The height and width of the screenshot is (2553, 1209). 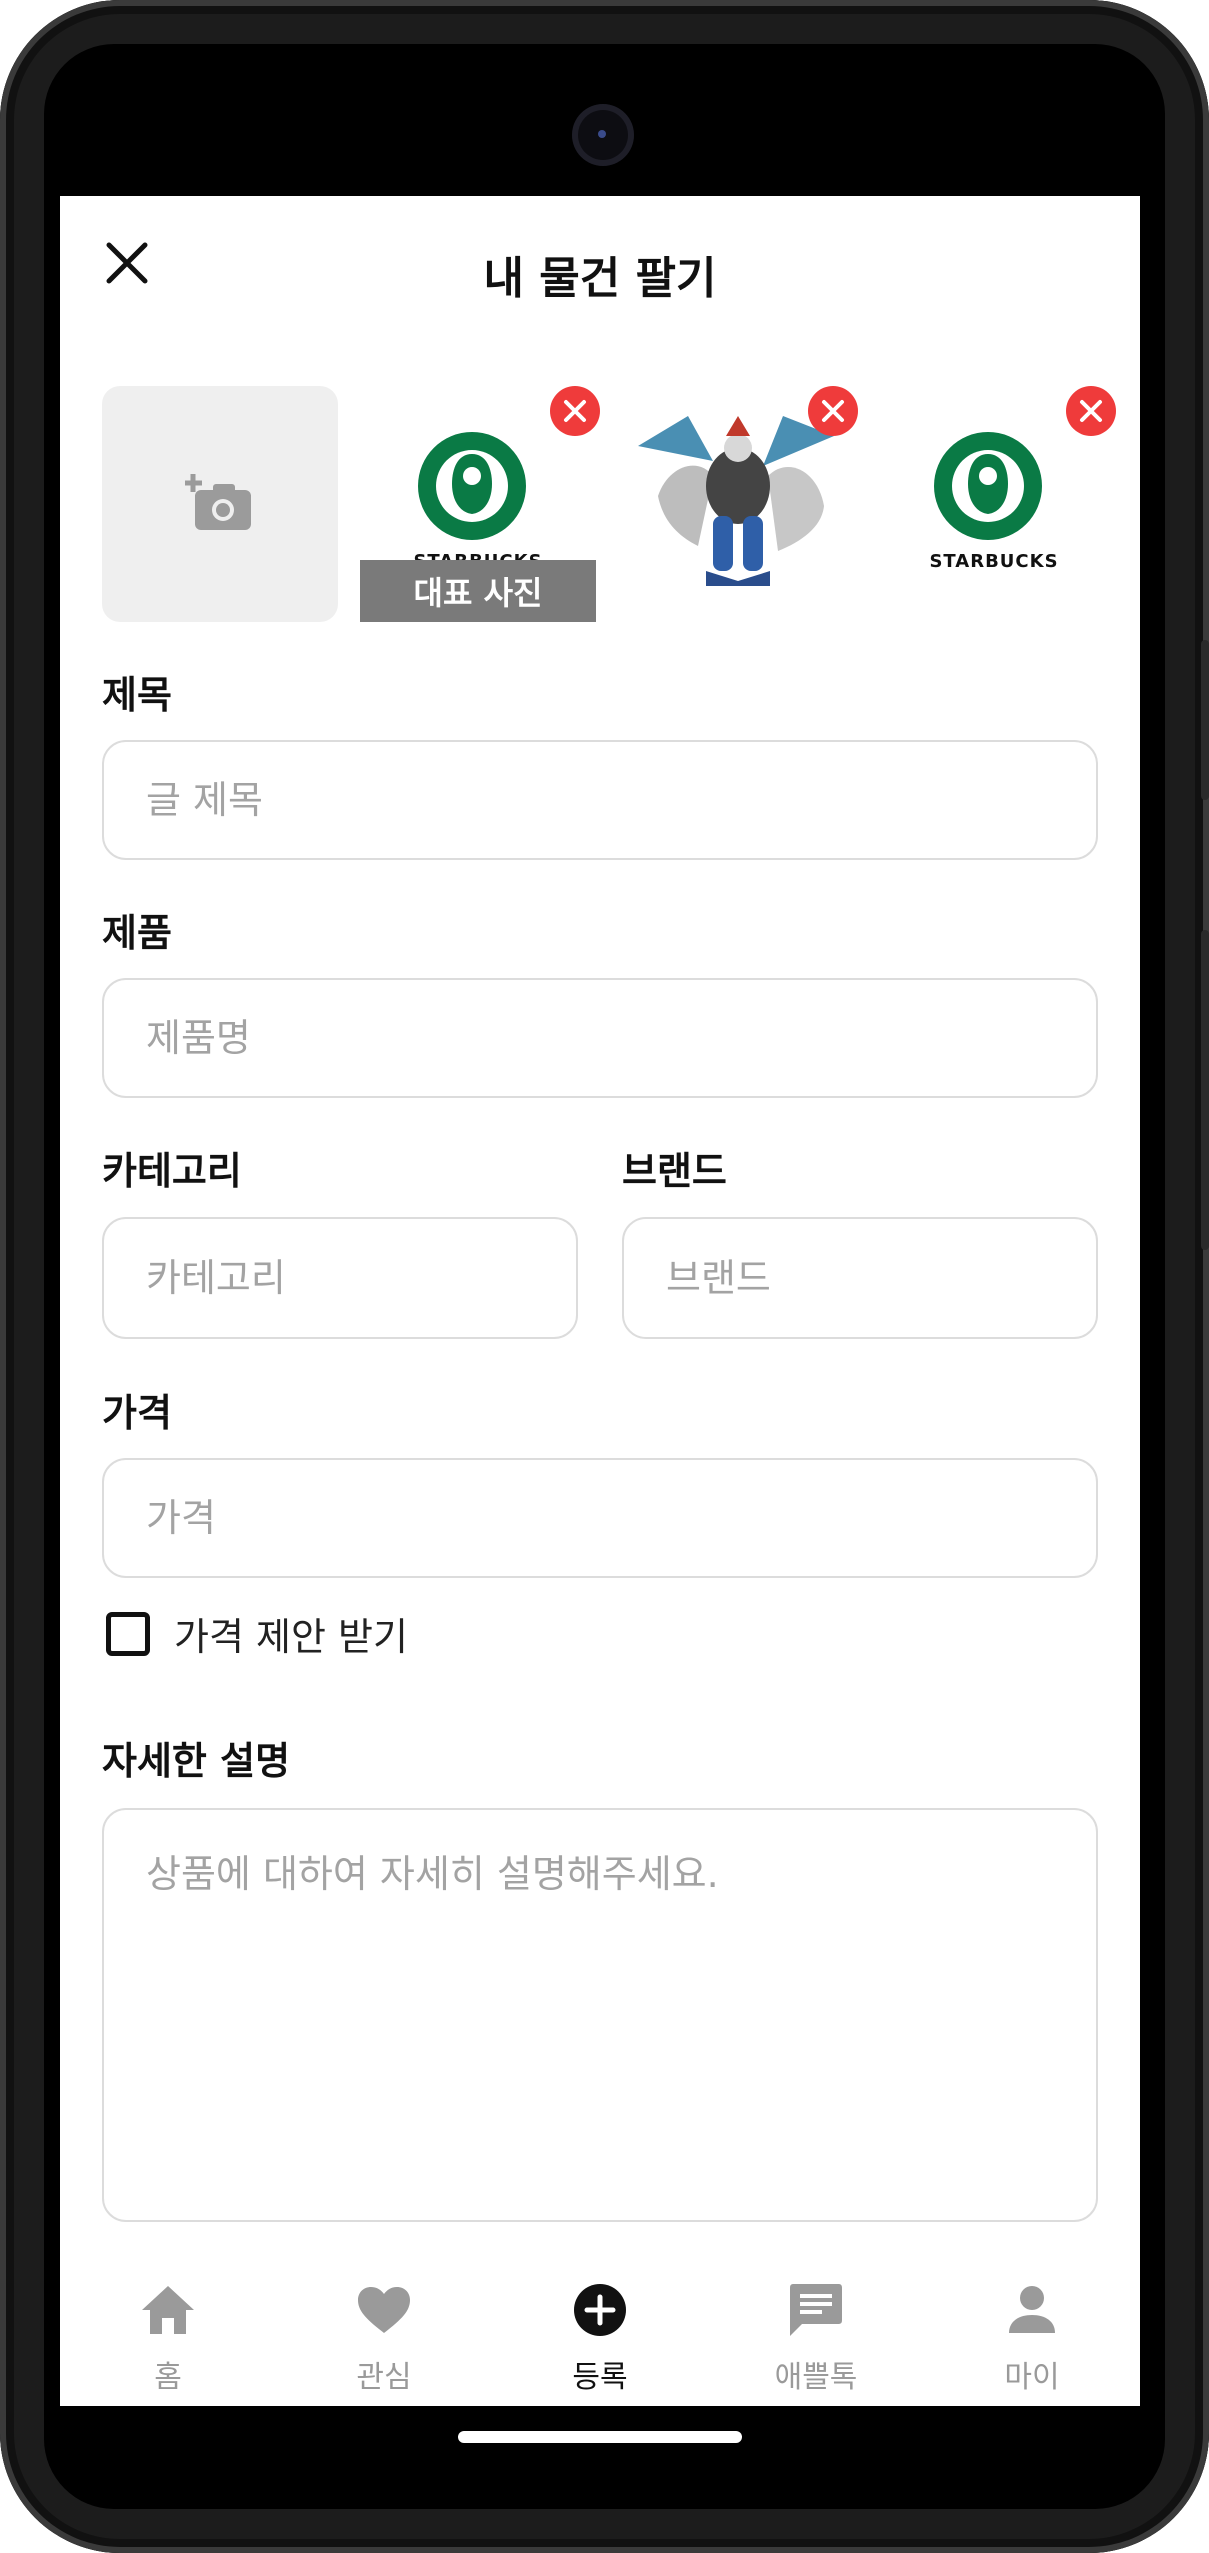 What do you see at coordinates (137, 933) in the screenshot?
I see `product-label: 제품` at bounding box center [137, 933].